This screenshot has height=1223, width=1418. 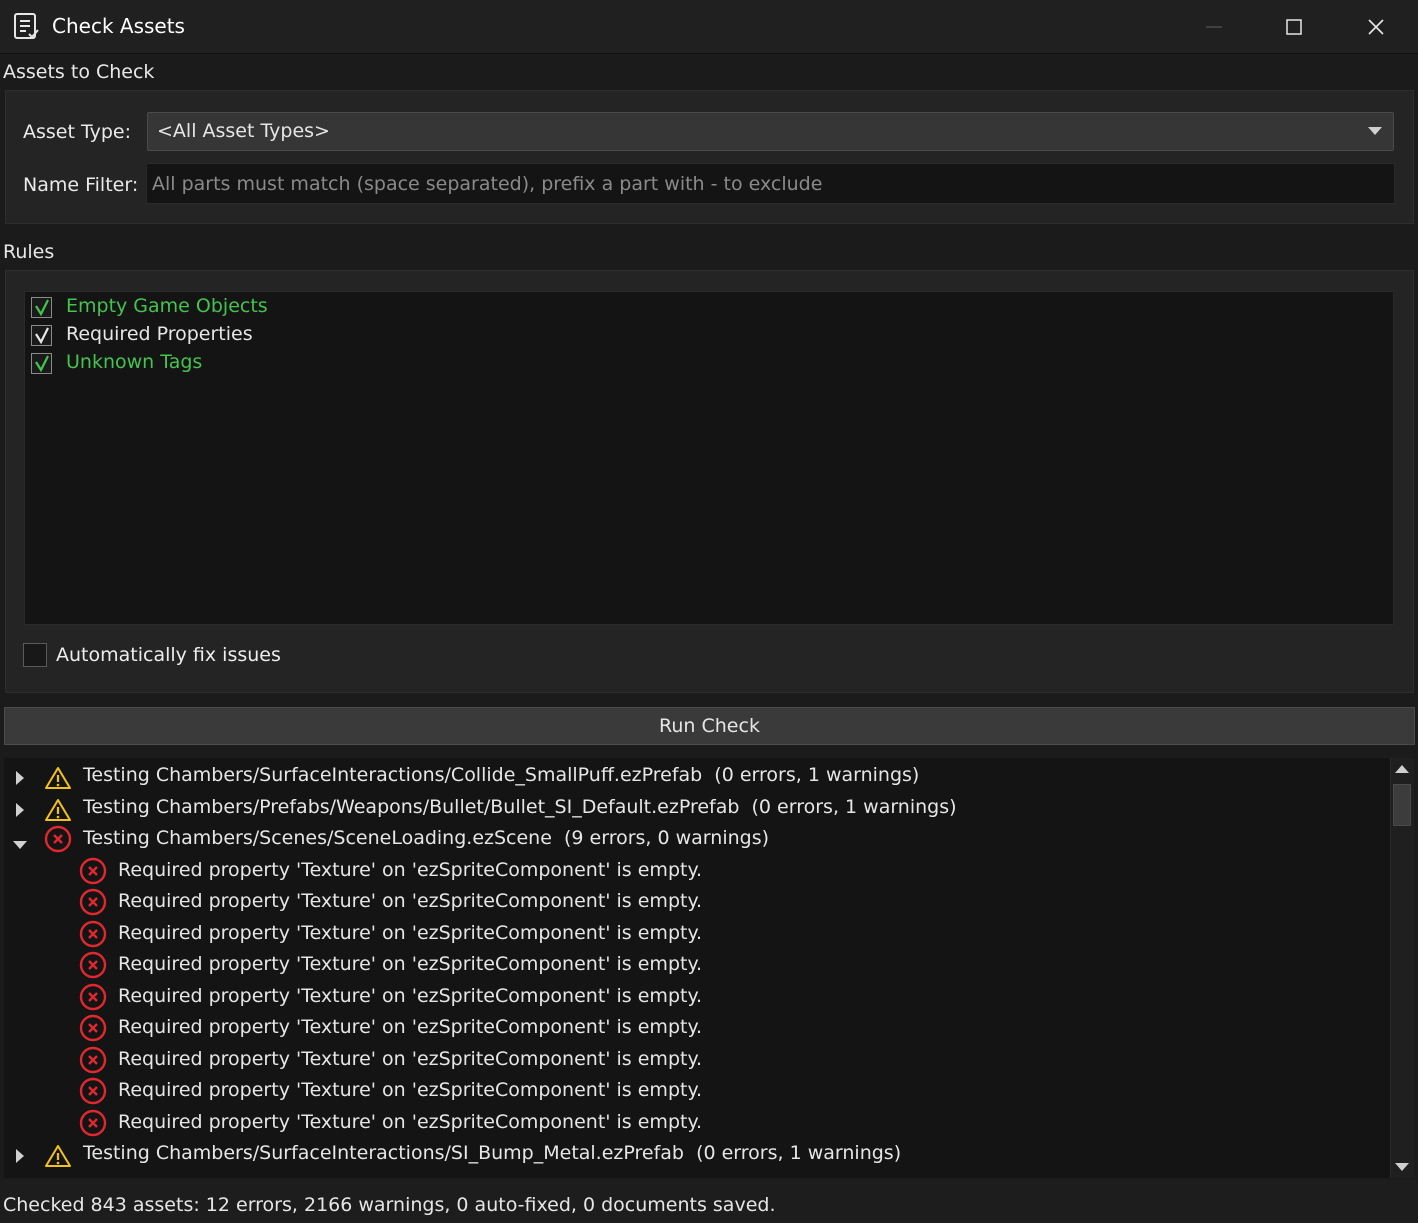 I want to click on rule-label: Required Properties, so click(x=159, y=334).